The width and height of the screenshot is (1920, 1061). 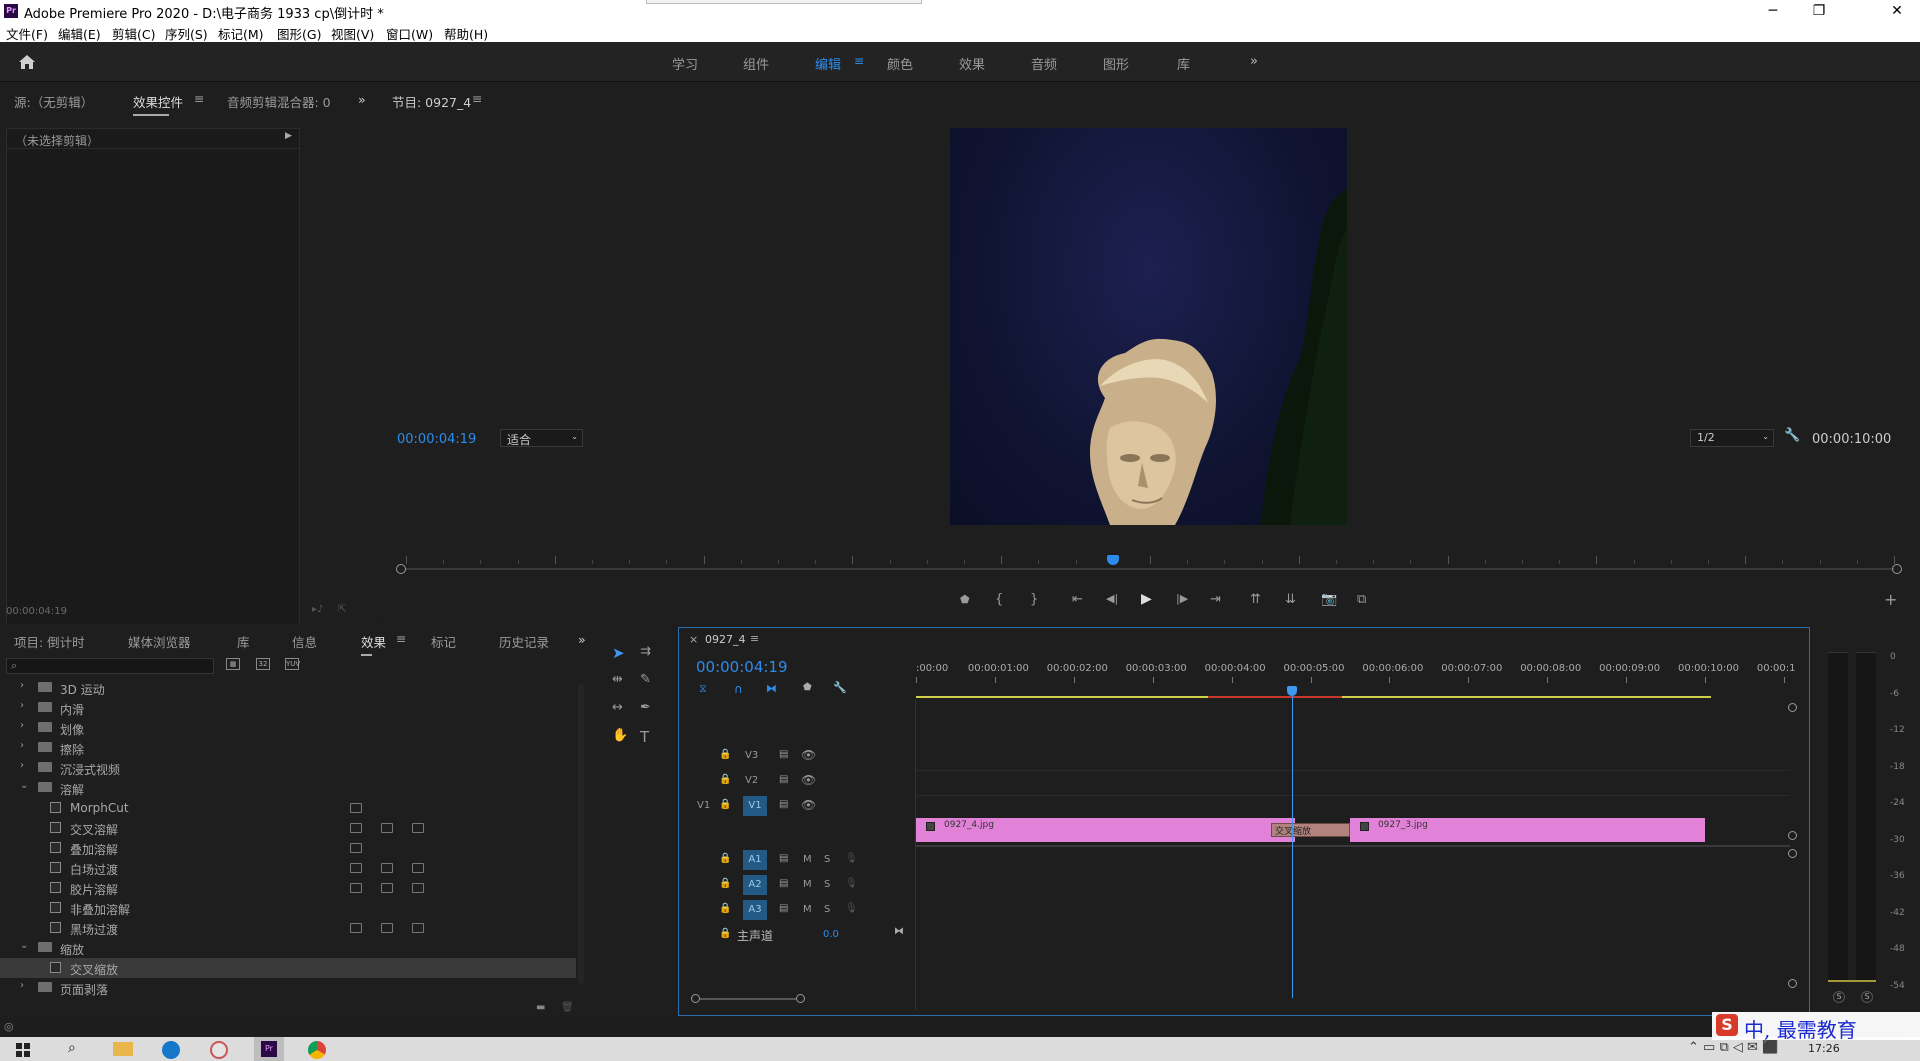 What do you see at coordinates (292, 664) in the screenshot?
I see `yuv-effects-icon: YUV` at bounding box center [292, 664].